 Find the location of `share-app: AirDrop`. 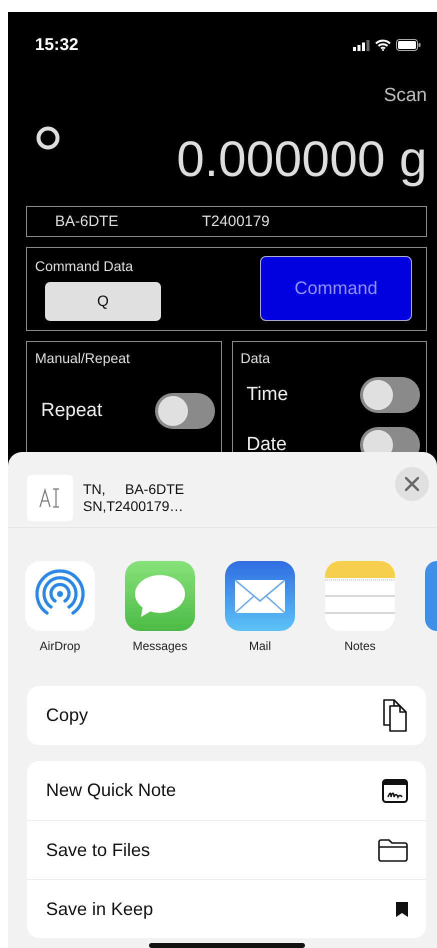

share-app: AirDrop is located at coordinates (60, 611).